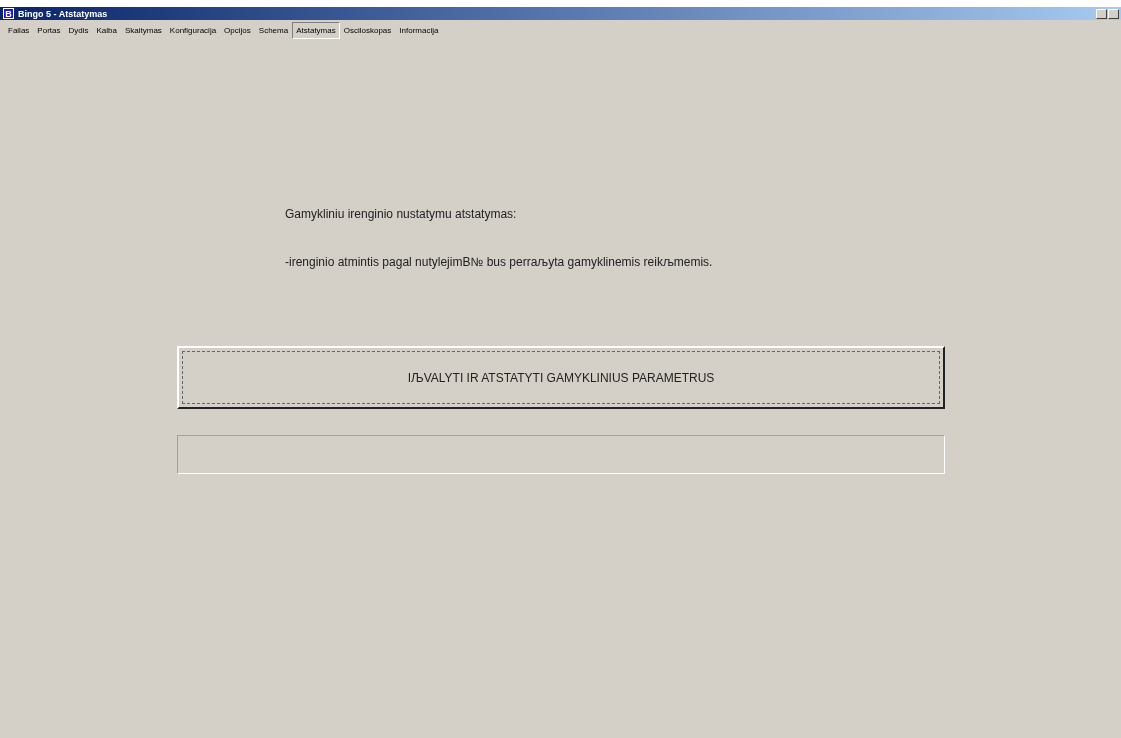  Describe the element at coordinates (561, 377) in the screenshot. I see `reset-button: IЉVALYTI IR ATSTATYTI GAMYKLINIUS PARAMETRUS` at that location.